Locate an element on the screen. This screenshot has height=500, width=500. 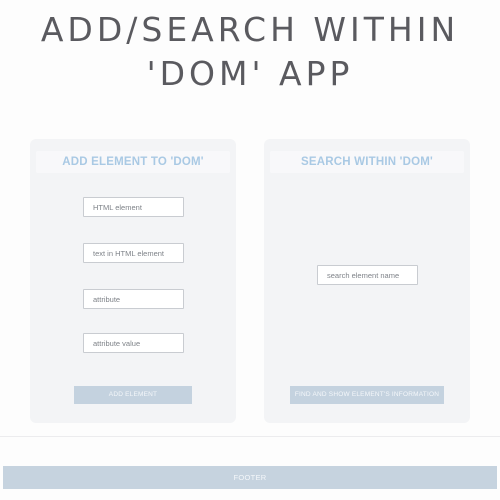
search-panel-title: SEARCH WITHIN 'DOM' is located at coordinates (367, 162).